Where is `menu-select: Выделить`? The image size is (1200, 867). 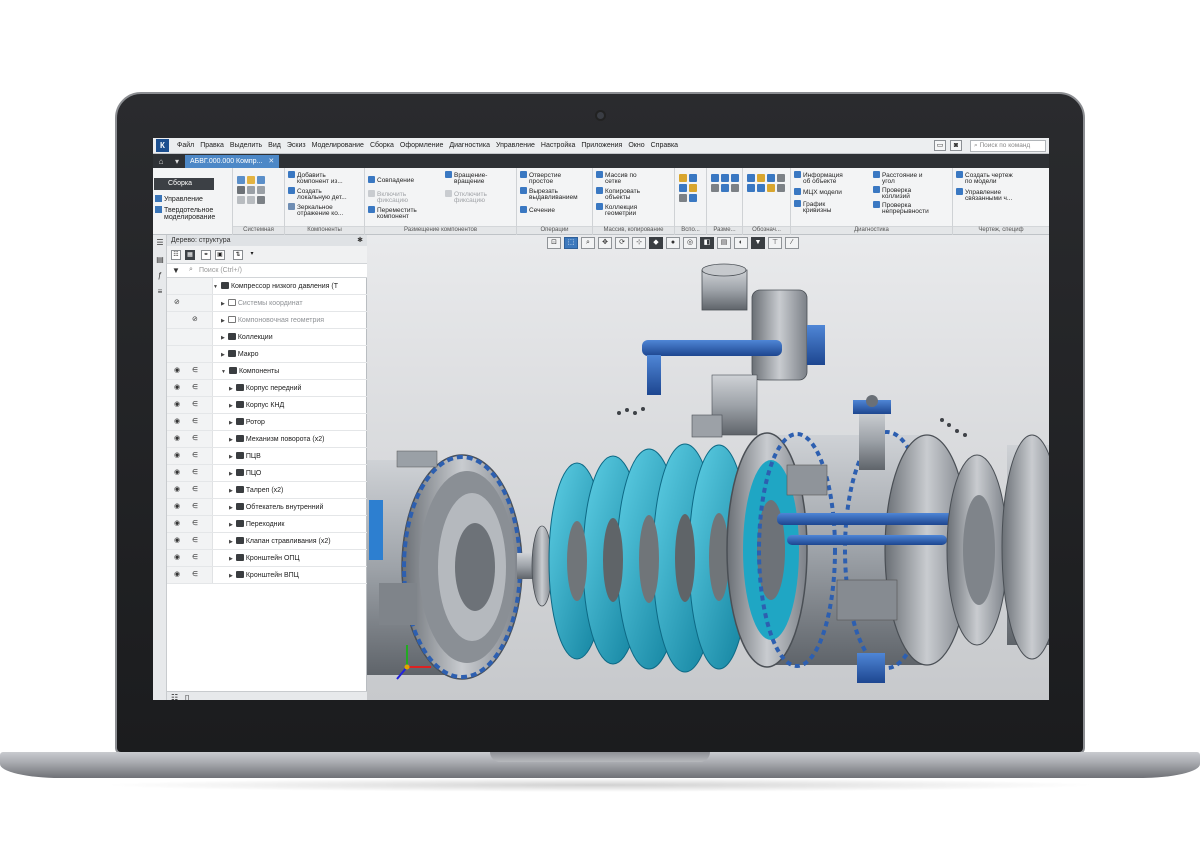
menu-select: Выделить is located at coordinates (246, 145).